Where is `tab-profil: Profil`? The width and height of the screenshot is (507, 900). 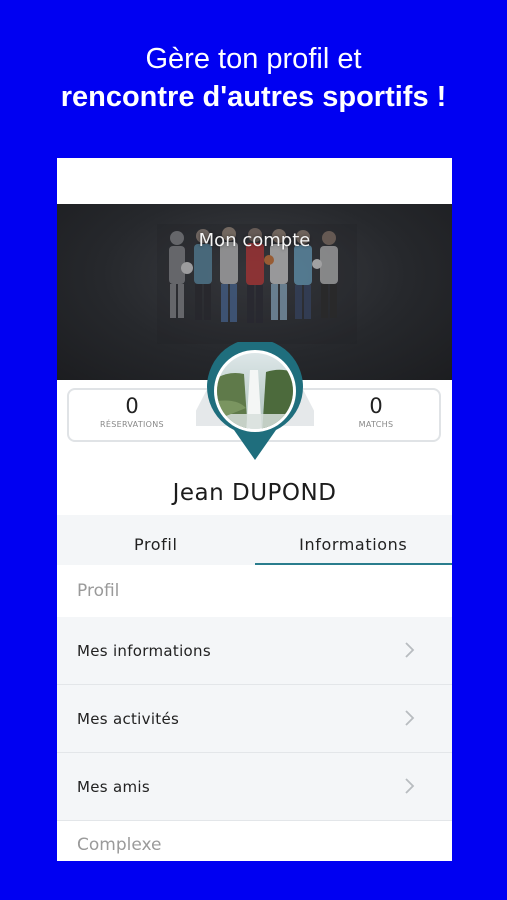
tab-profil: Profil is located at coordinates (156, 540).